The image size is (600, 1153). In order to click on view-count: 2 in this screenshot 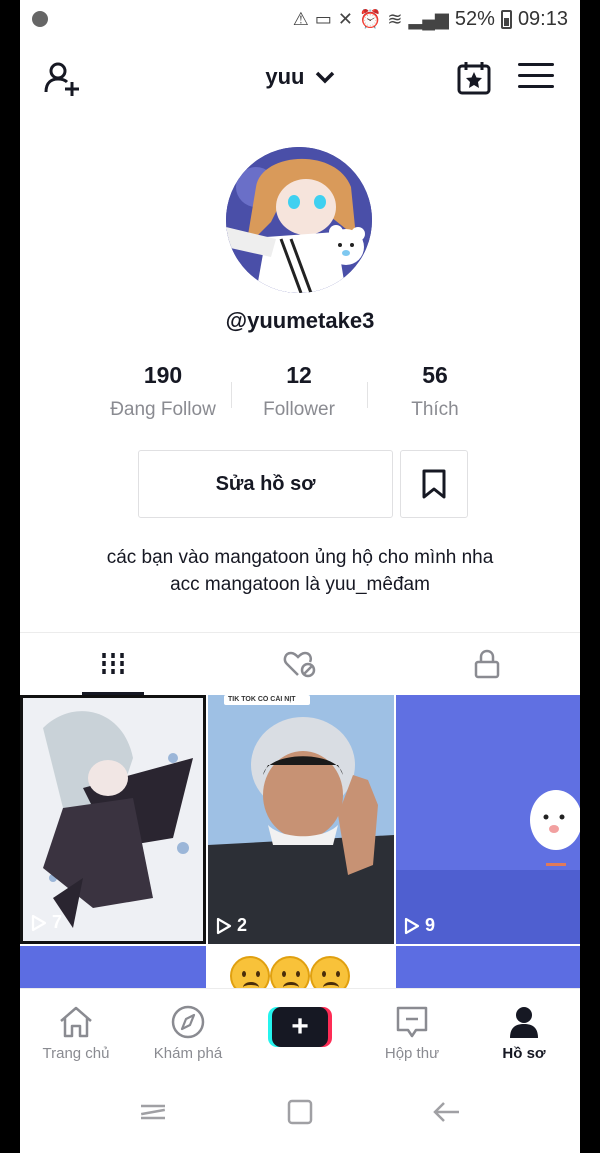, I will do `click(231, 925)`.